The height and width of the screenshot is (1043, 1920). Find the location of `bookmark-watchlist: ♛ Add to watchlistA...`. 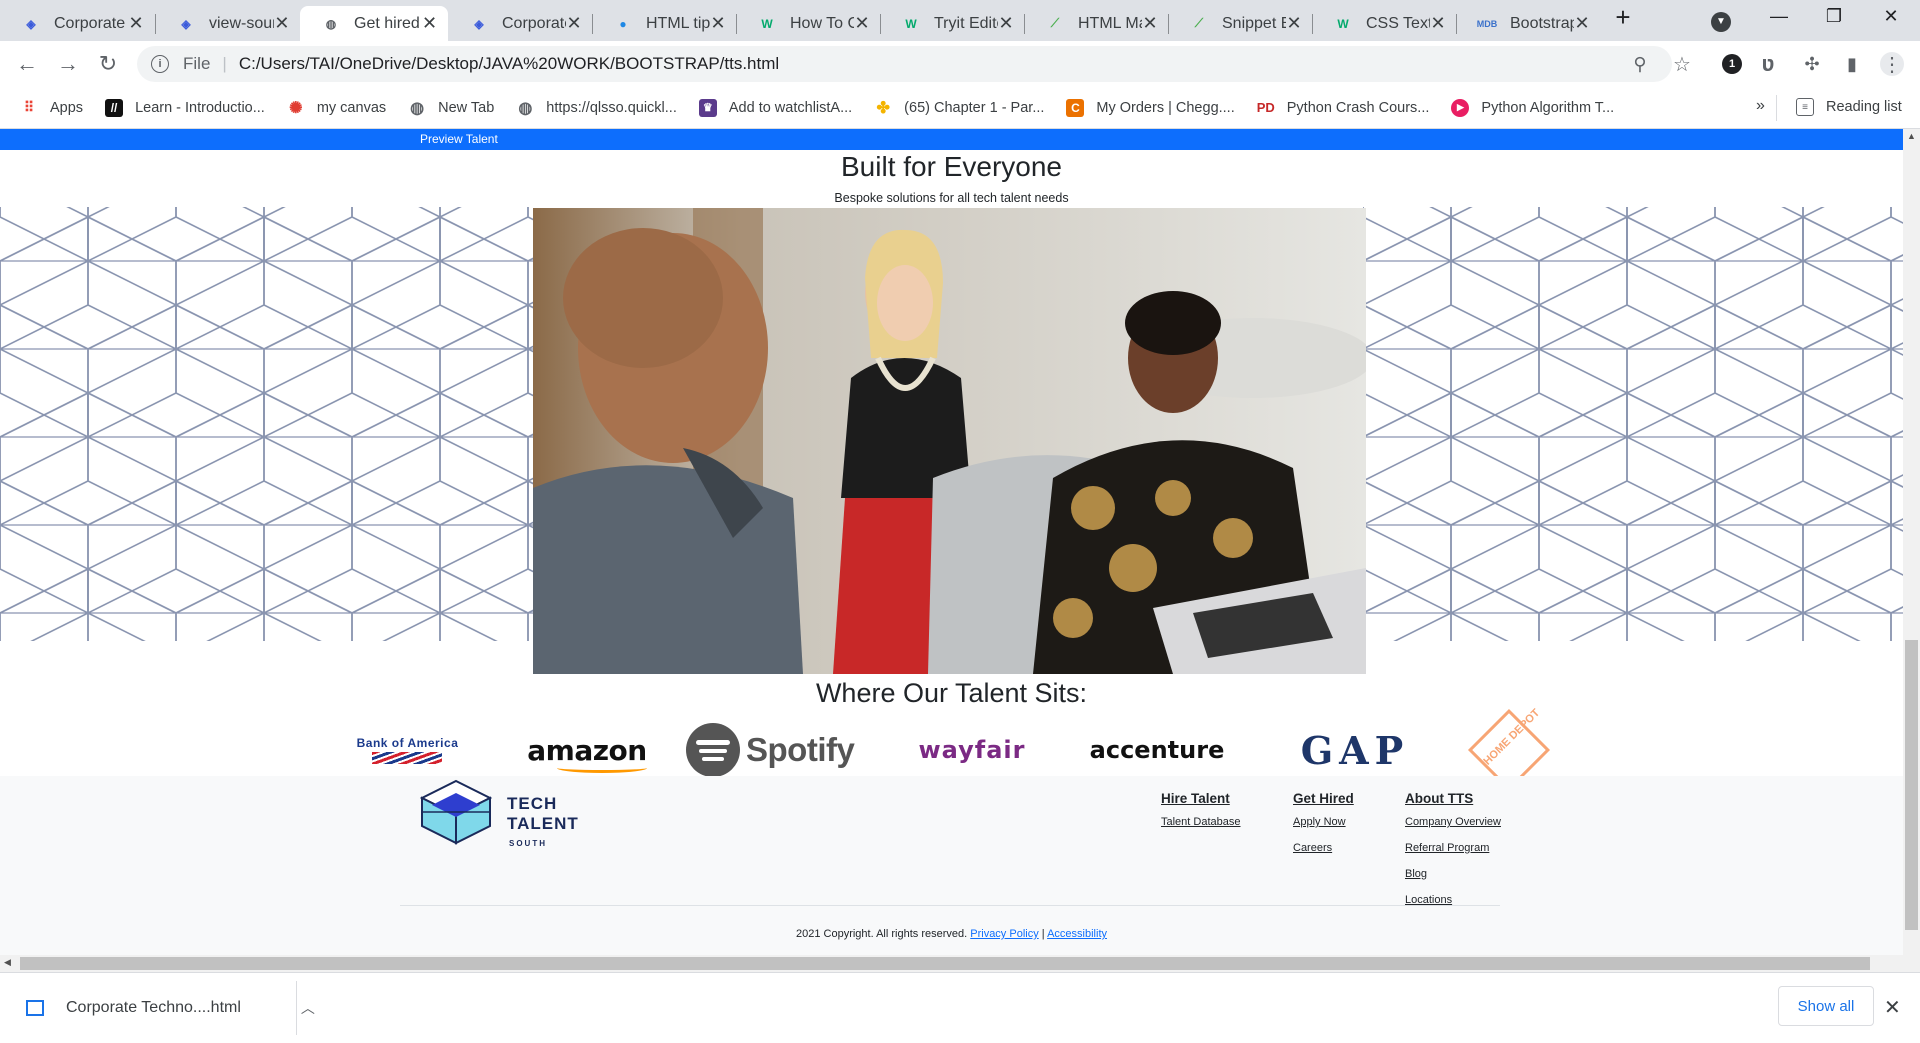

bookmark-watchlist: ♛ Add to watchlistA... is located at coordinates (775, 107).